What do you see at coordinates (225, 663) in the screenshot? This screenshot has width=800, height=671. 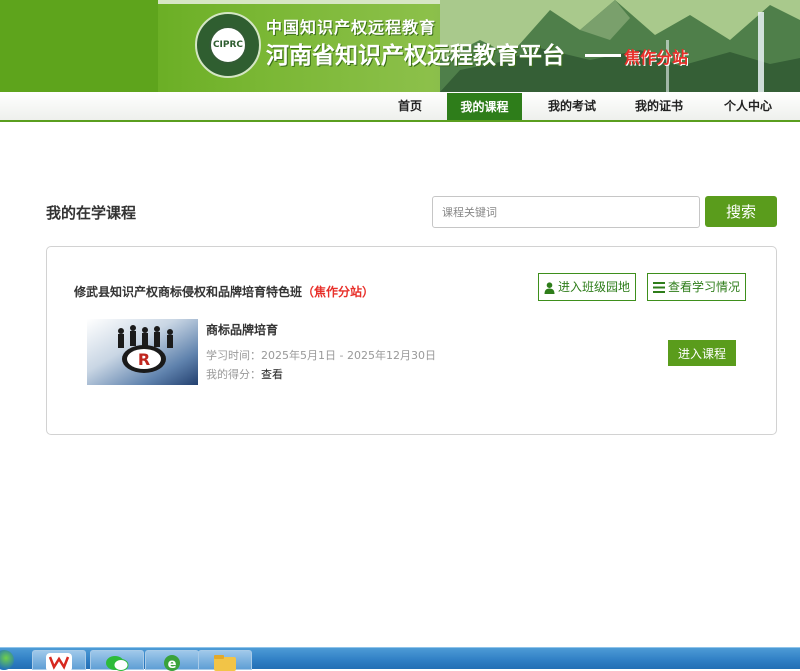 I see `folder-glyph` at bounding box center [225, 663].